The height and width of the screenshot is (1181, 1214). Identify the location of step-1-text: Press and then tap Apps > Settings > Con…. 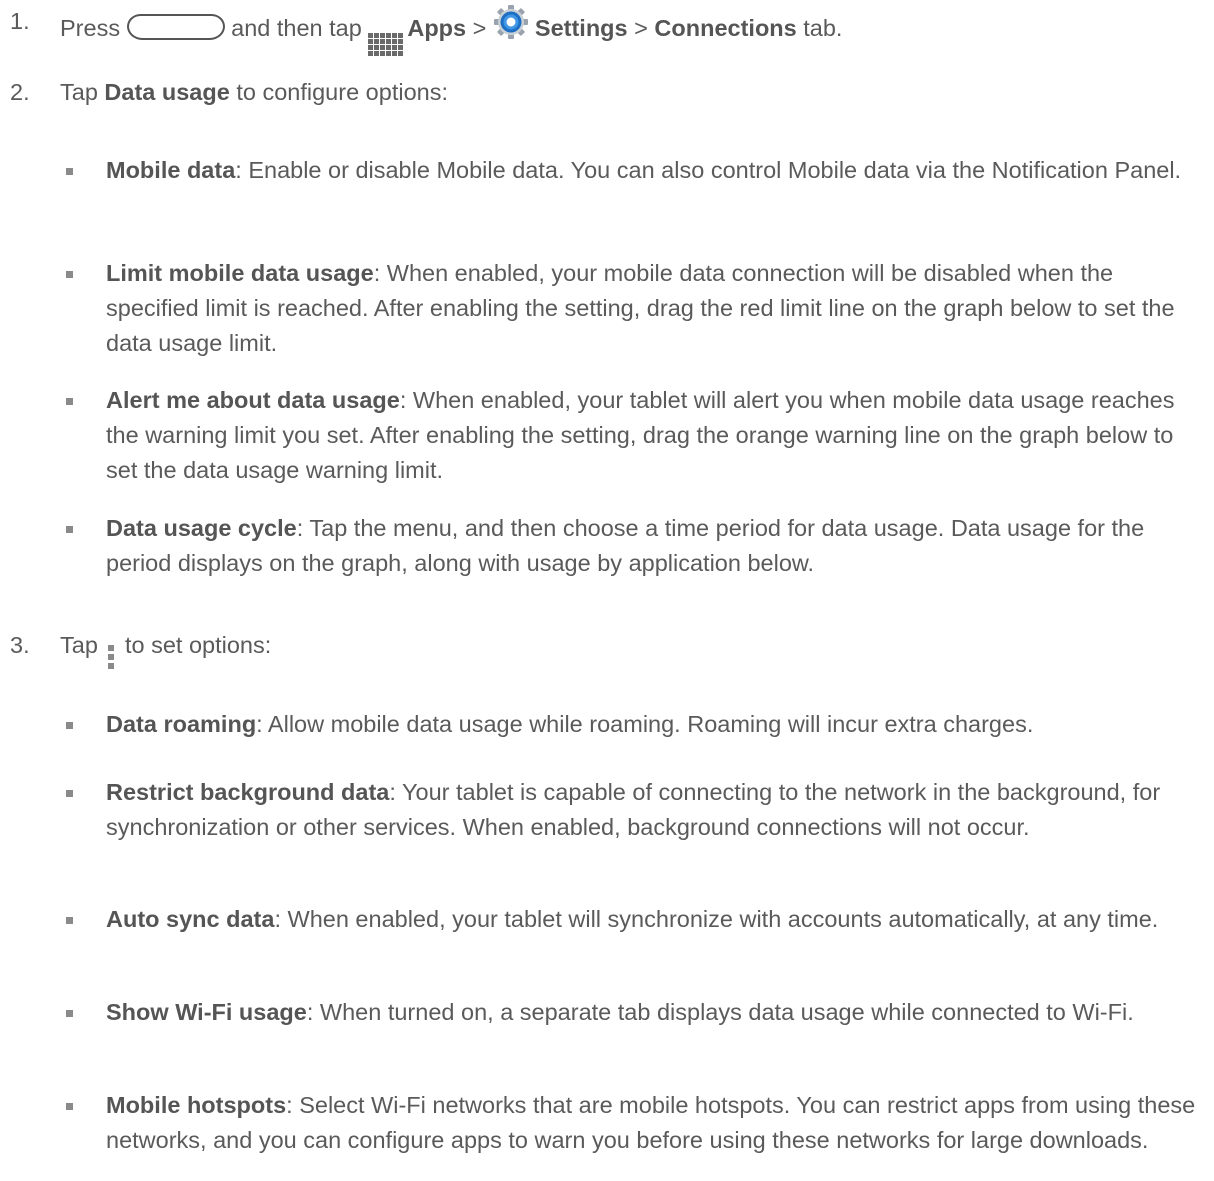
(451, 30).